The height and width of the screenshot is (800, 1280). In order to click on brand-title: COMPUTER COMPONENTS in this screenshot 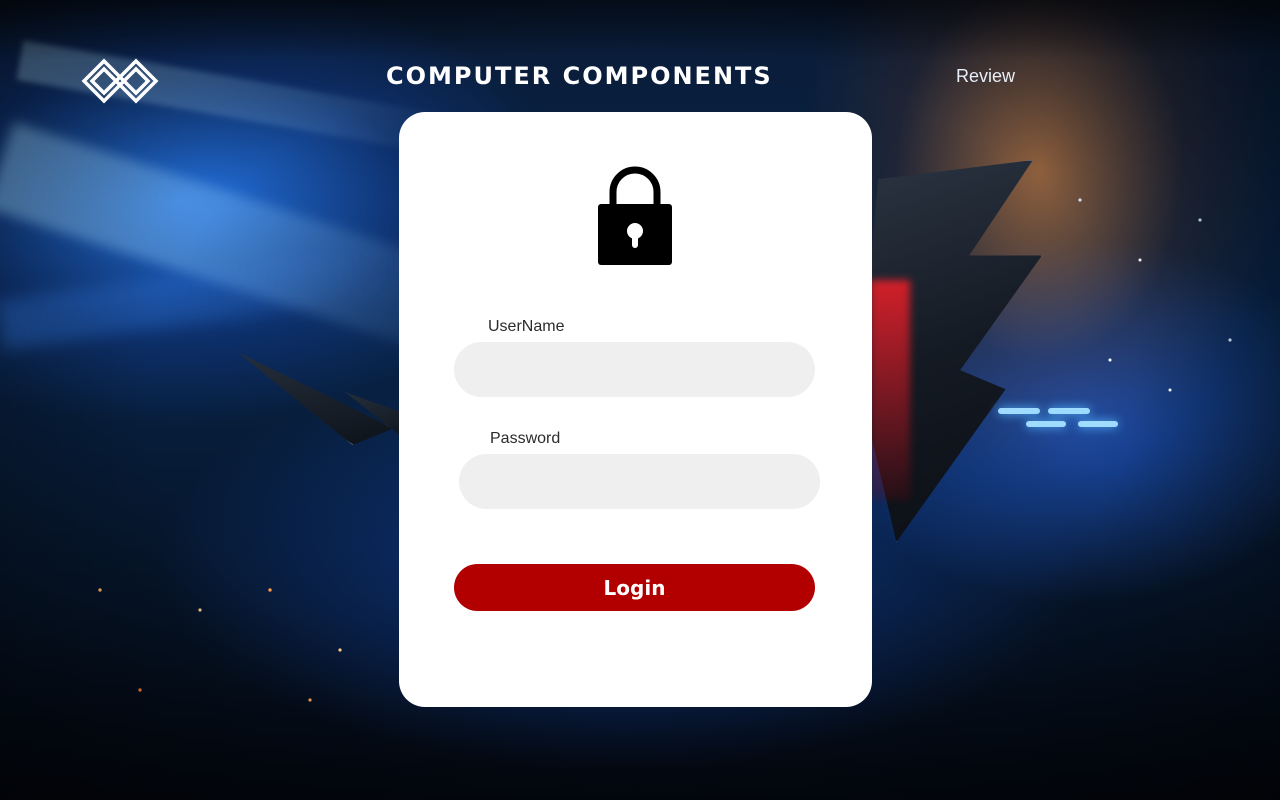, I will do `click(579, 76)`.